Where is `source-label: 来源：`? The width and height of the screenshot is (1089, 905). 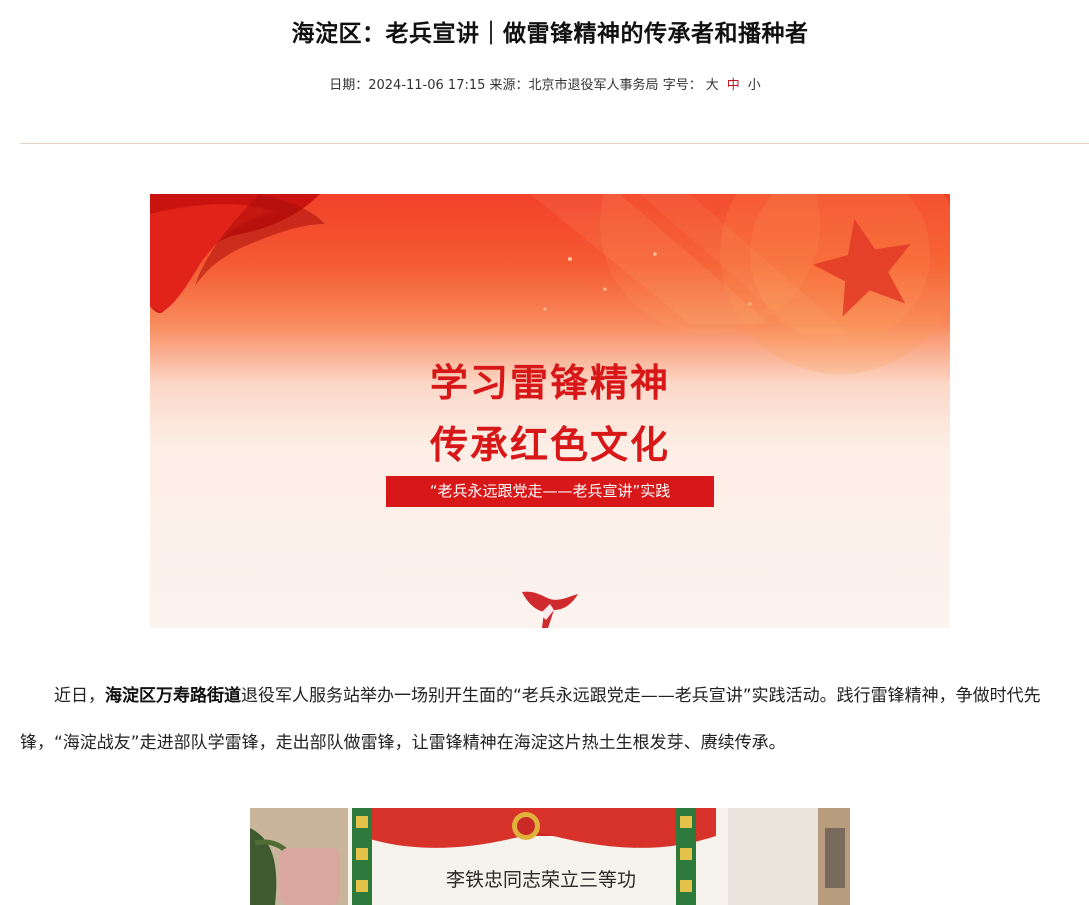 source-label: 来源： is located at coordinates (509, 85).